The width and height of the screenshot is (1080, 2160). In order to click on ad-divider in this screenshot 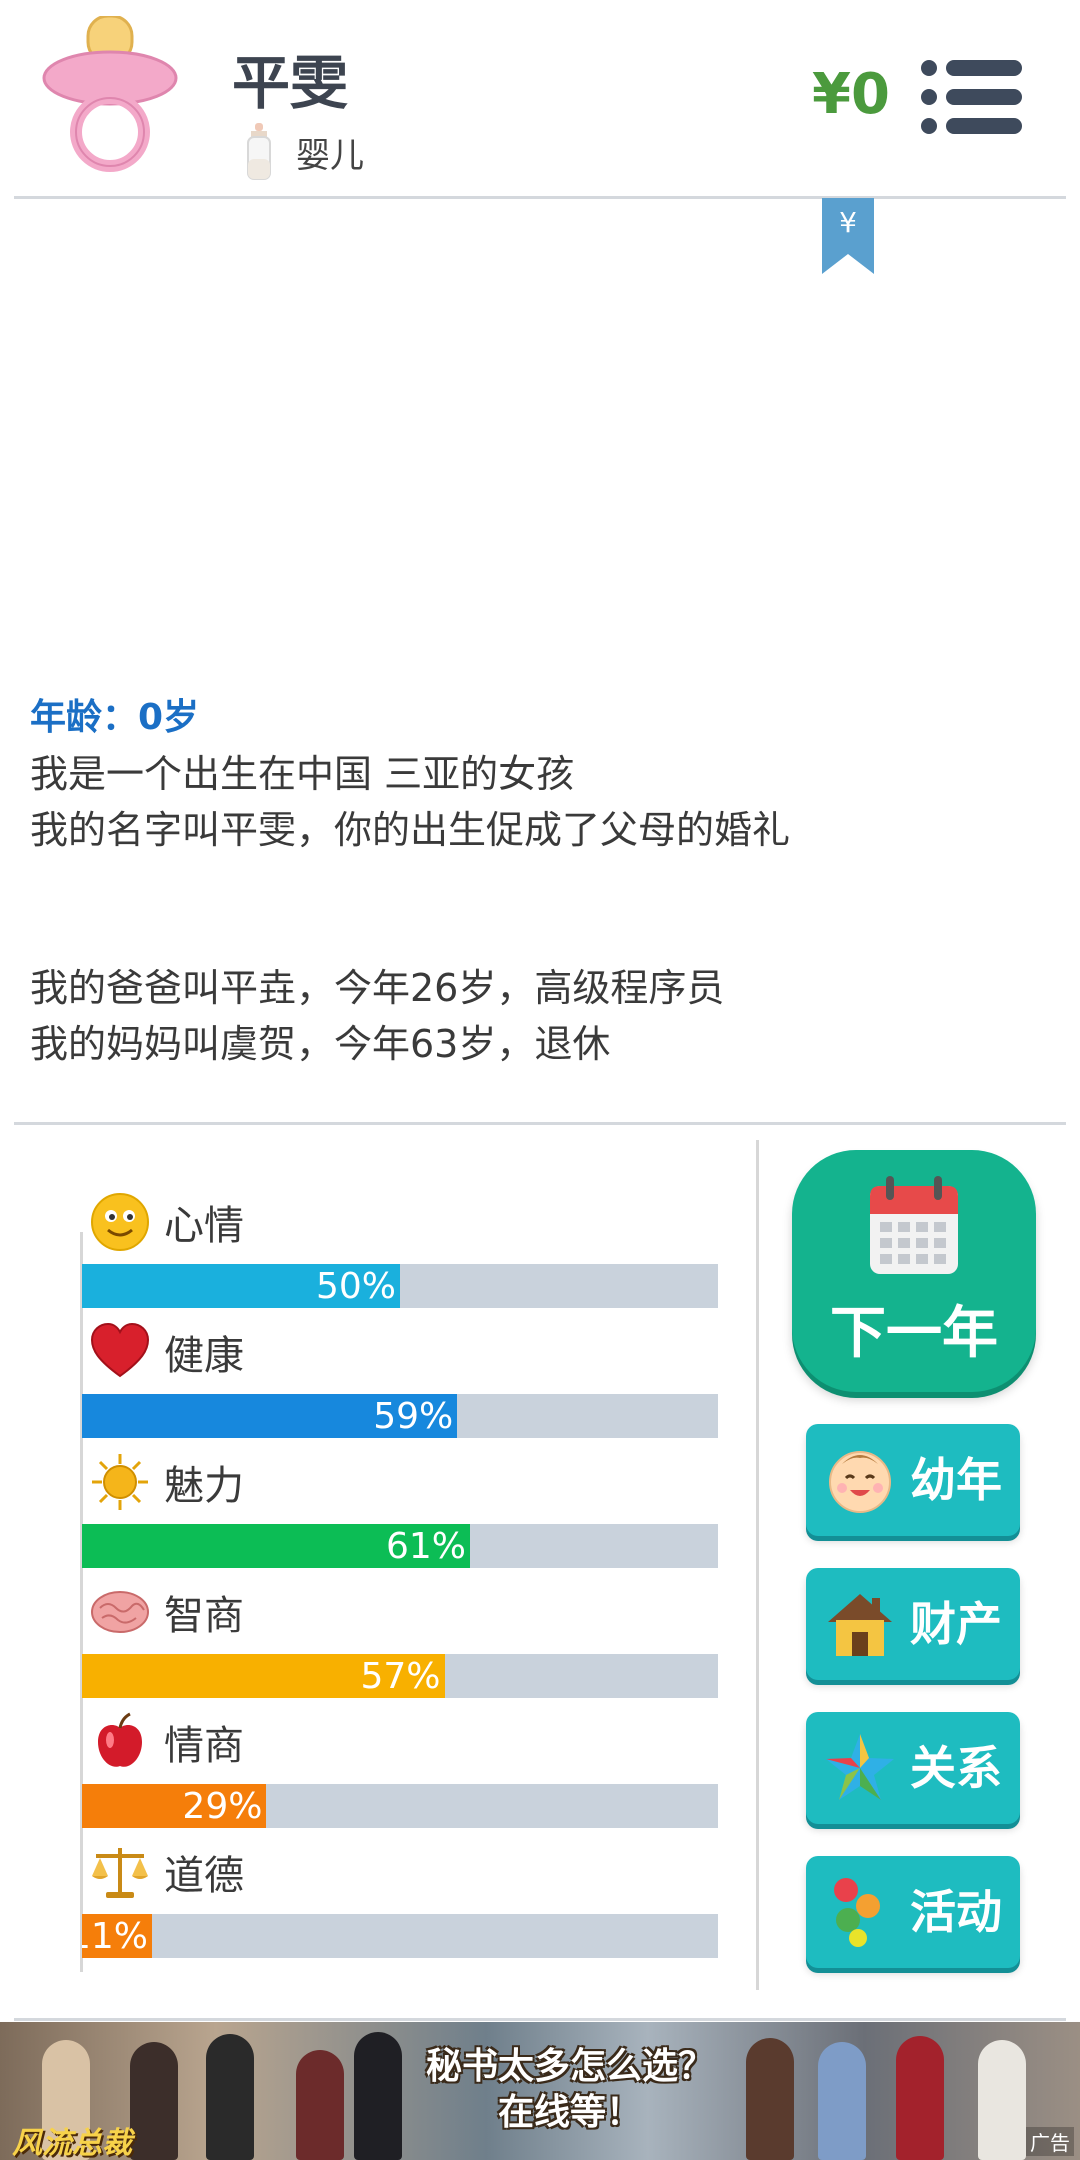, I will do `click(540, 2019)`.